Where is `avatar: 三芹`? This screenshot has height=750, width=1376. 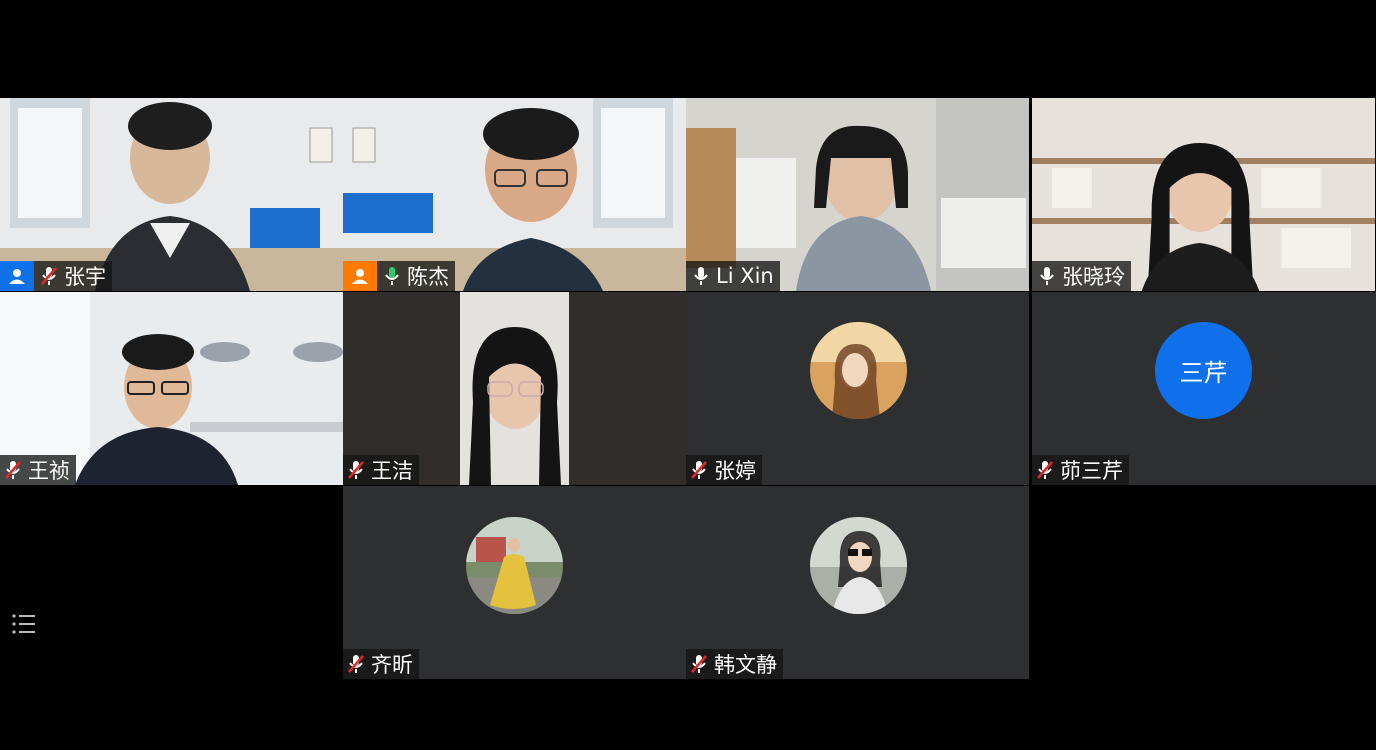
avatar: 三芹 is located at coordinates (1203, 370).